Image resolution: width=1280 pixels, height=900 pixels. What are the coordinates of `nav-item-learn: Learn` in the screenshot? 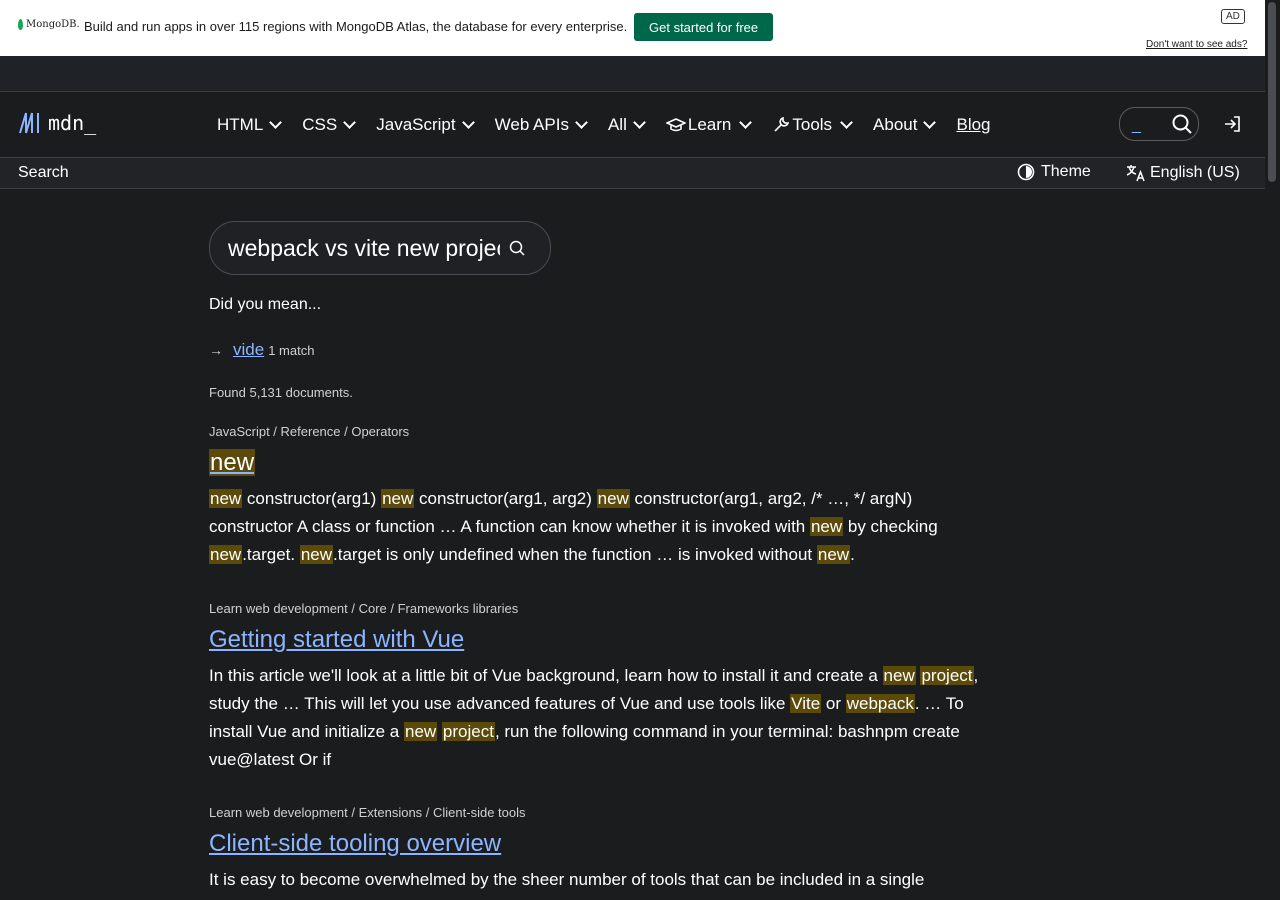 It's located at (709, 124).